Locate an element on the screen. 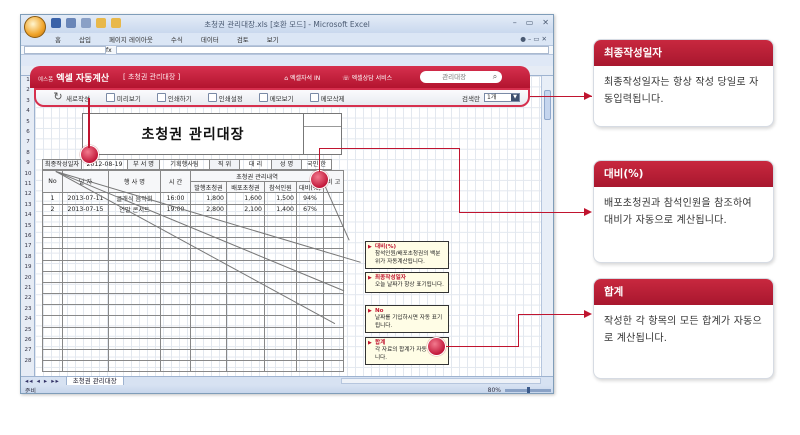 The width and height of the screenshot is (800, 435). print-settings-button: 인쇄설정 is located at coordinates (225, 98).